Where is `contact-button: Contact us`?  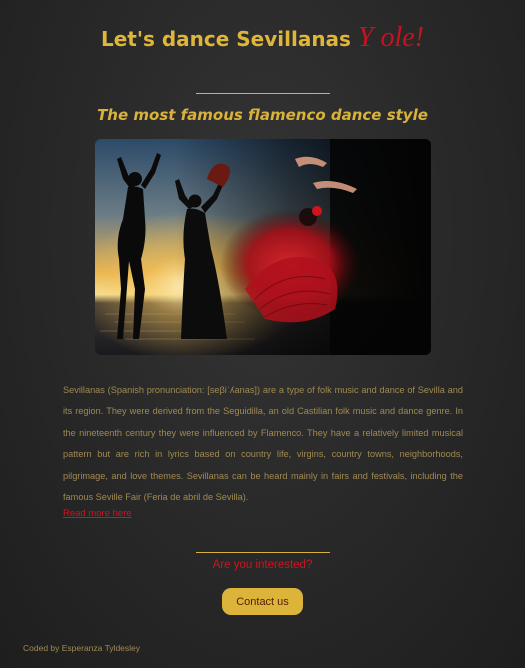 contact-button: Contact us is located at coordinates (262, 601).